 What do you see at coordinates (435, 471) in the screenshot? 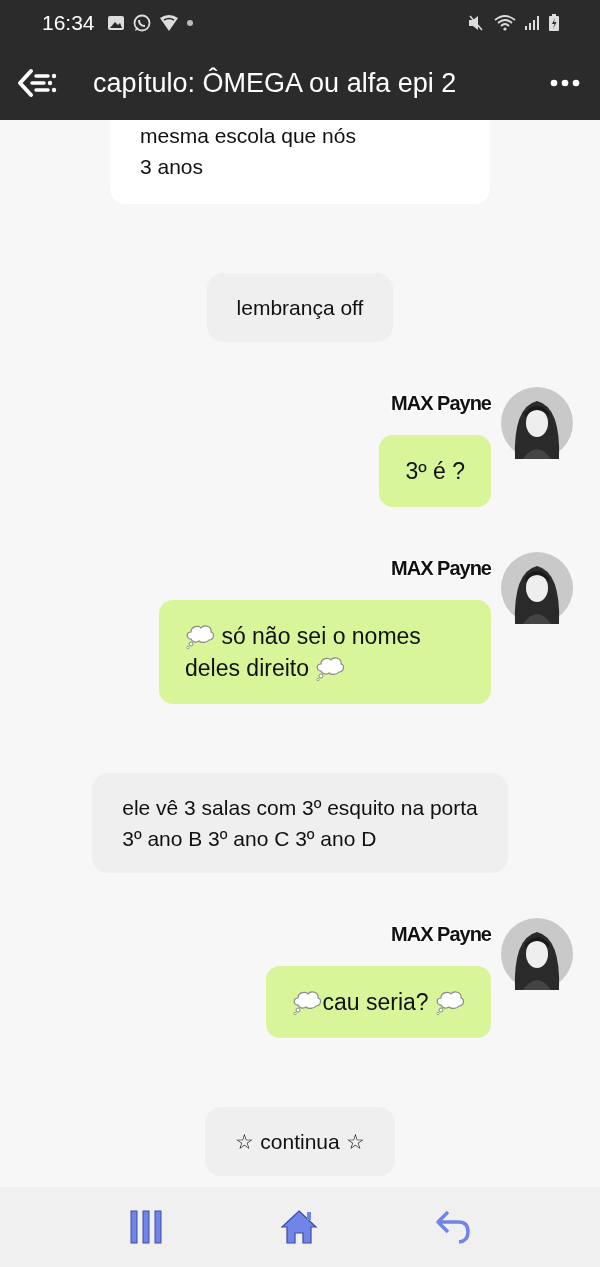
I see `character-message-bubble: 3º é ?` at bounding box center [435, 471].